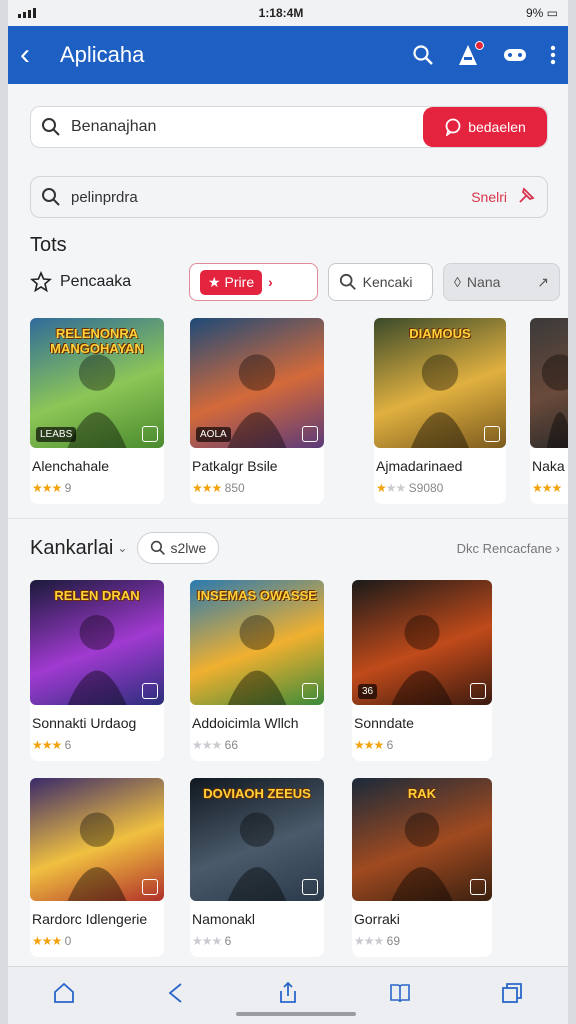  Describe the element at coordinates (400, 995) in the screenshot. I see `book-icon` at that location.